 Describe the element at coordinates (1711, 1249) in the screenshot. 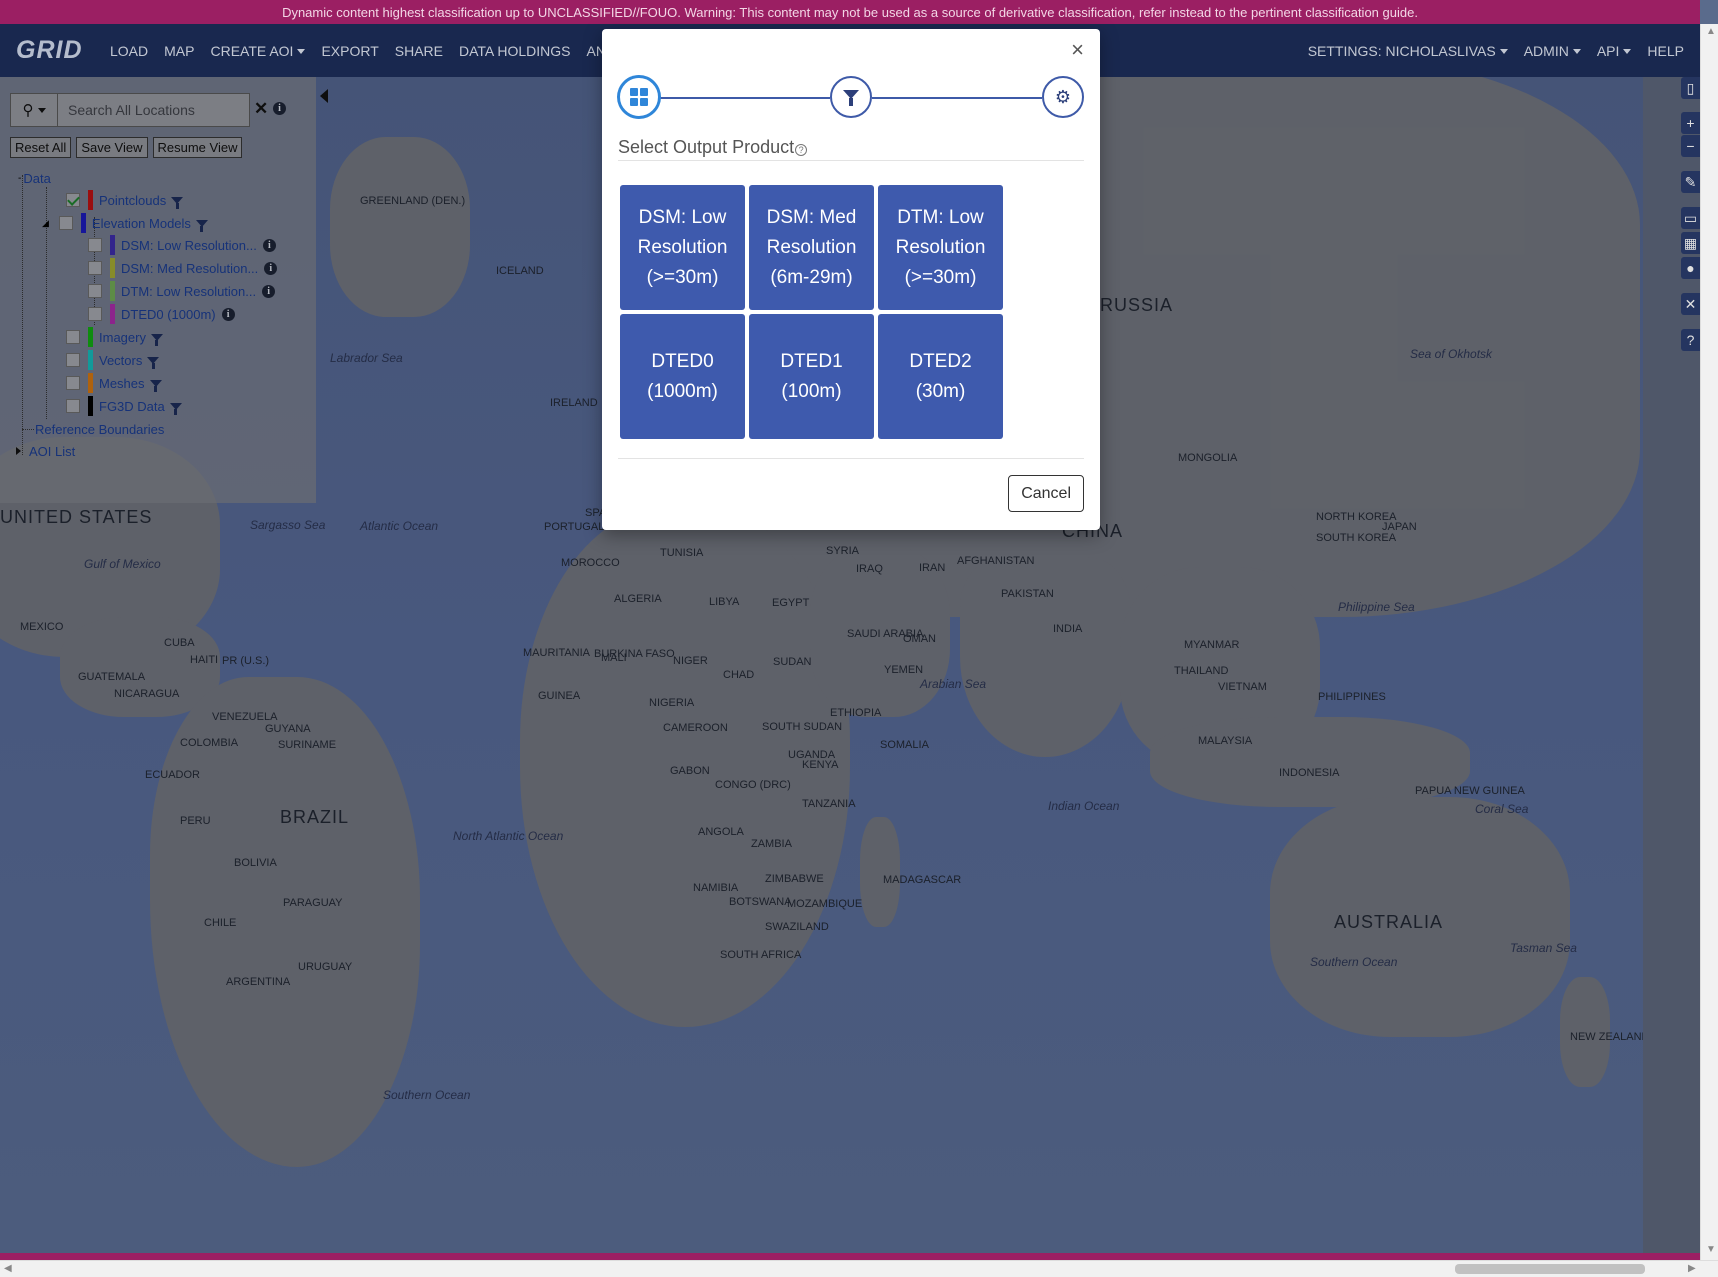

I see `scroll-down-icon: ▼` at that location.